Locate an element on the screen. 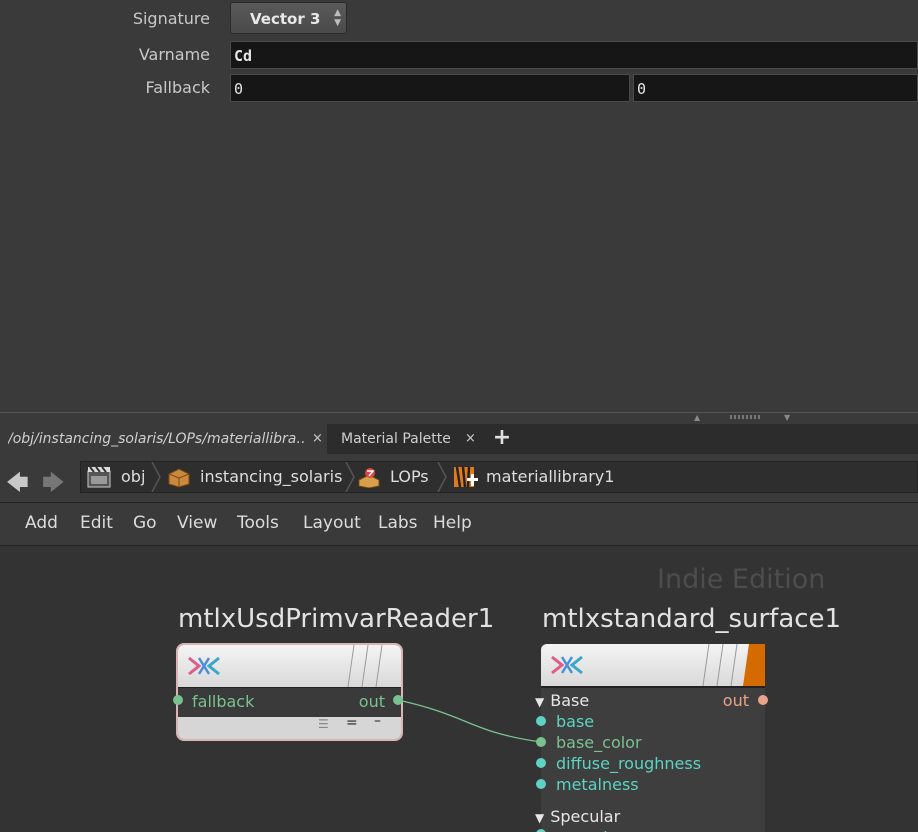 The width and height of the screenshot is (918, 832). materiallibrary-icon is located at coordinates (466, 477).